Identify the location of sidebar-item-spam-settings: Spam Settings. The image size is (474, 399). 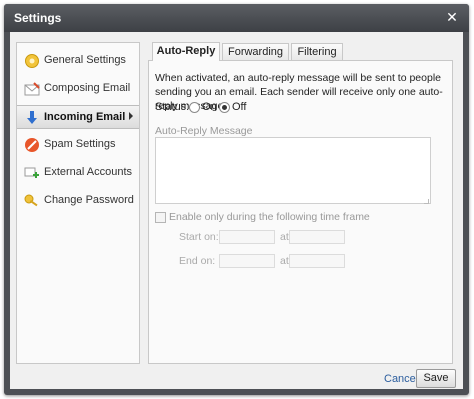
(78, 145).